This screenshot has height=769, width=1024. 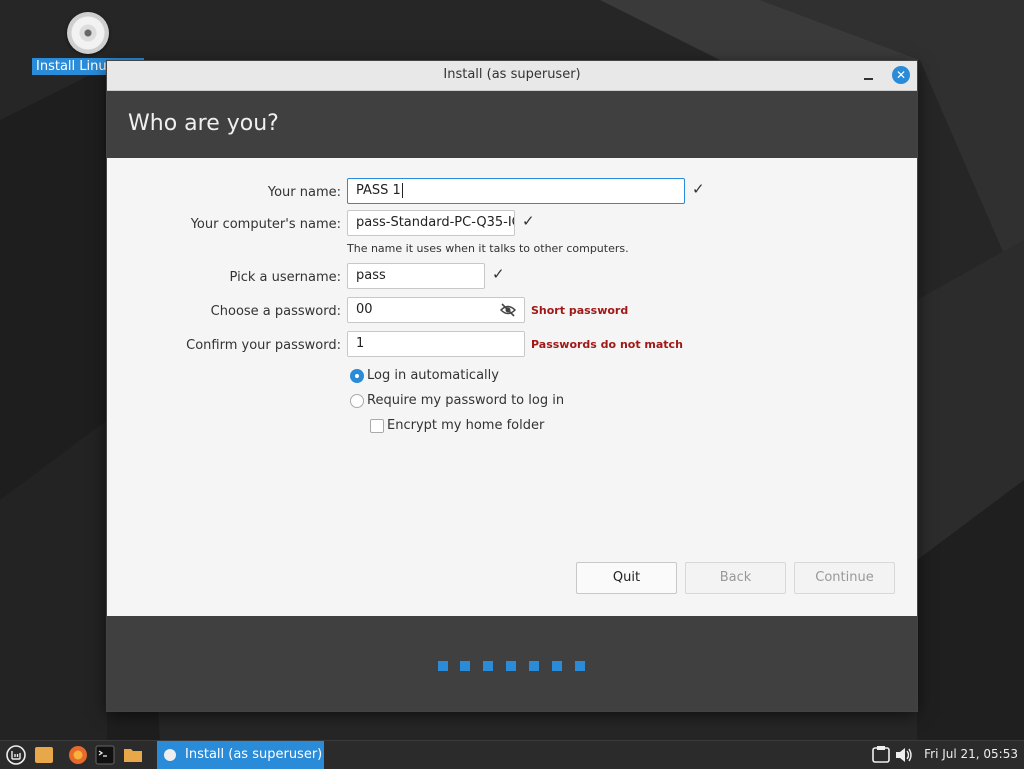 What do you see at coordinates (275, 311) in the screenshot?
I see `password-label: Choose a password:` at bounding box center [275, 311].